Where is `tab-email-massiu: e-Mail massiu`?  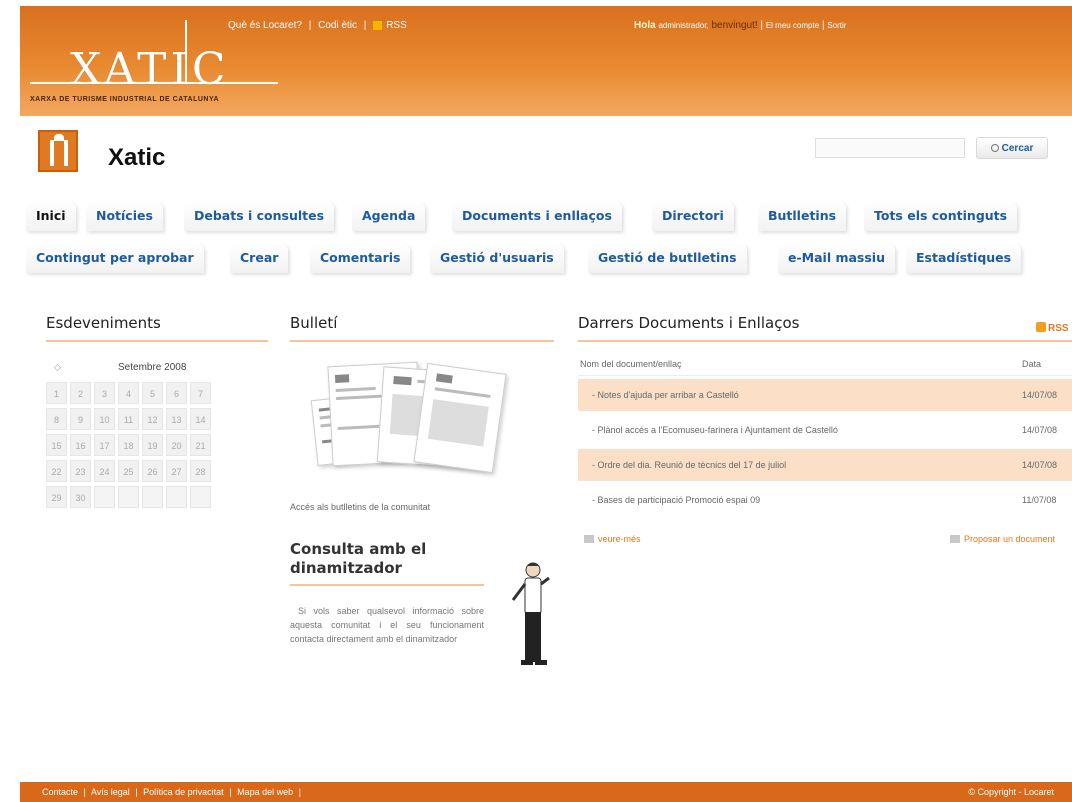 tab-email-massiu: e-Mail massiu is located at coordinates (836, 258).